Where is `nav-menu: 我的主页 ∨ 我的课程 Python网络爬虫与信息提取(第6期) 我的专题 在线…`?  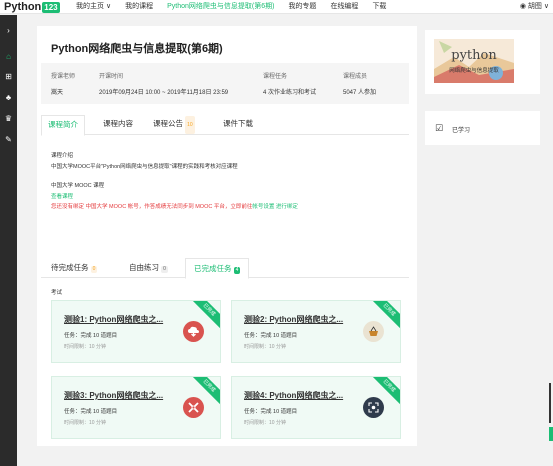
nav-menu: 我的主页 ∨ 我的课程 Python网络爬虫与信息提取(第6期) 我的专题 在线… is located at coordinates (231, 7).